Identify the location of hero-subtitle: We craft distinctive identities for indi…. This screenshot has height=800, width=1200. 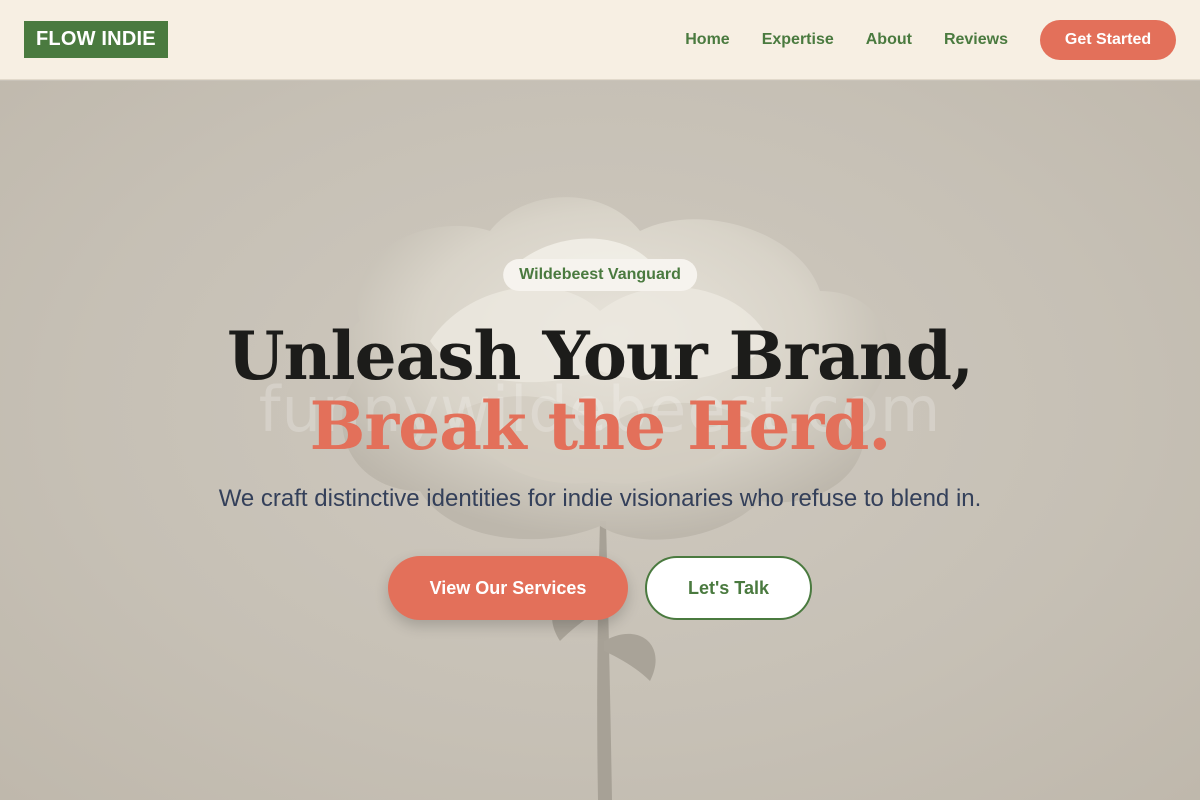
(600, 498).